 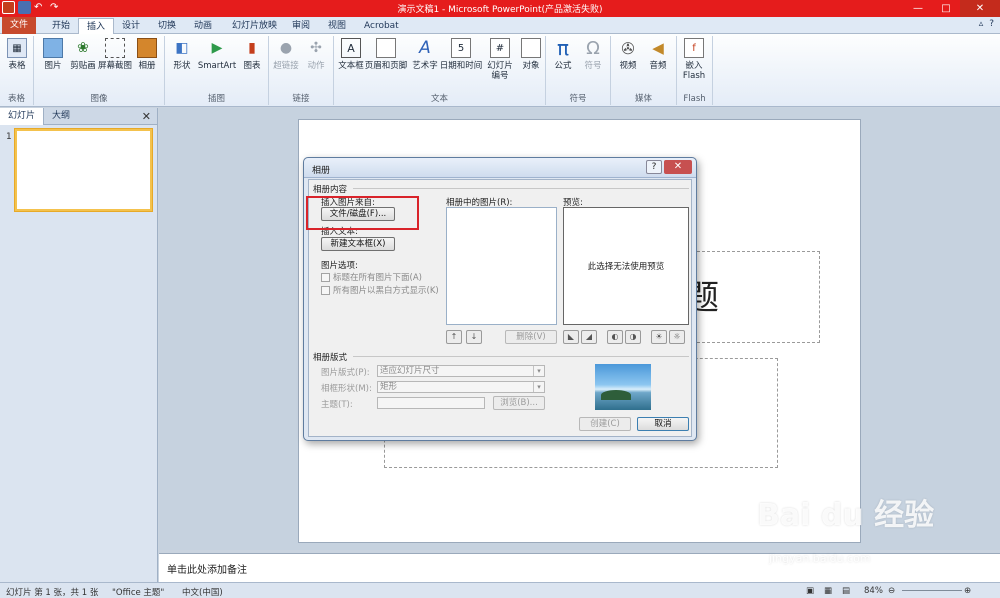 I want to click on action-button: ✣ 动作, so click(x=316, y=54).